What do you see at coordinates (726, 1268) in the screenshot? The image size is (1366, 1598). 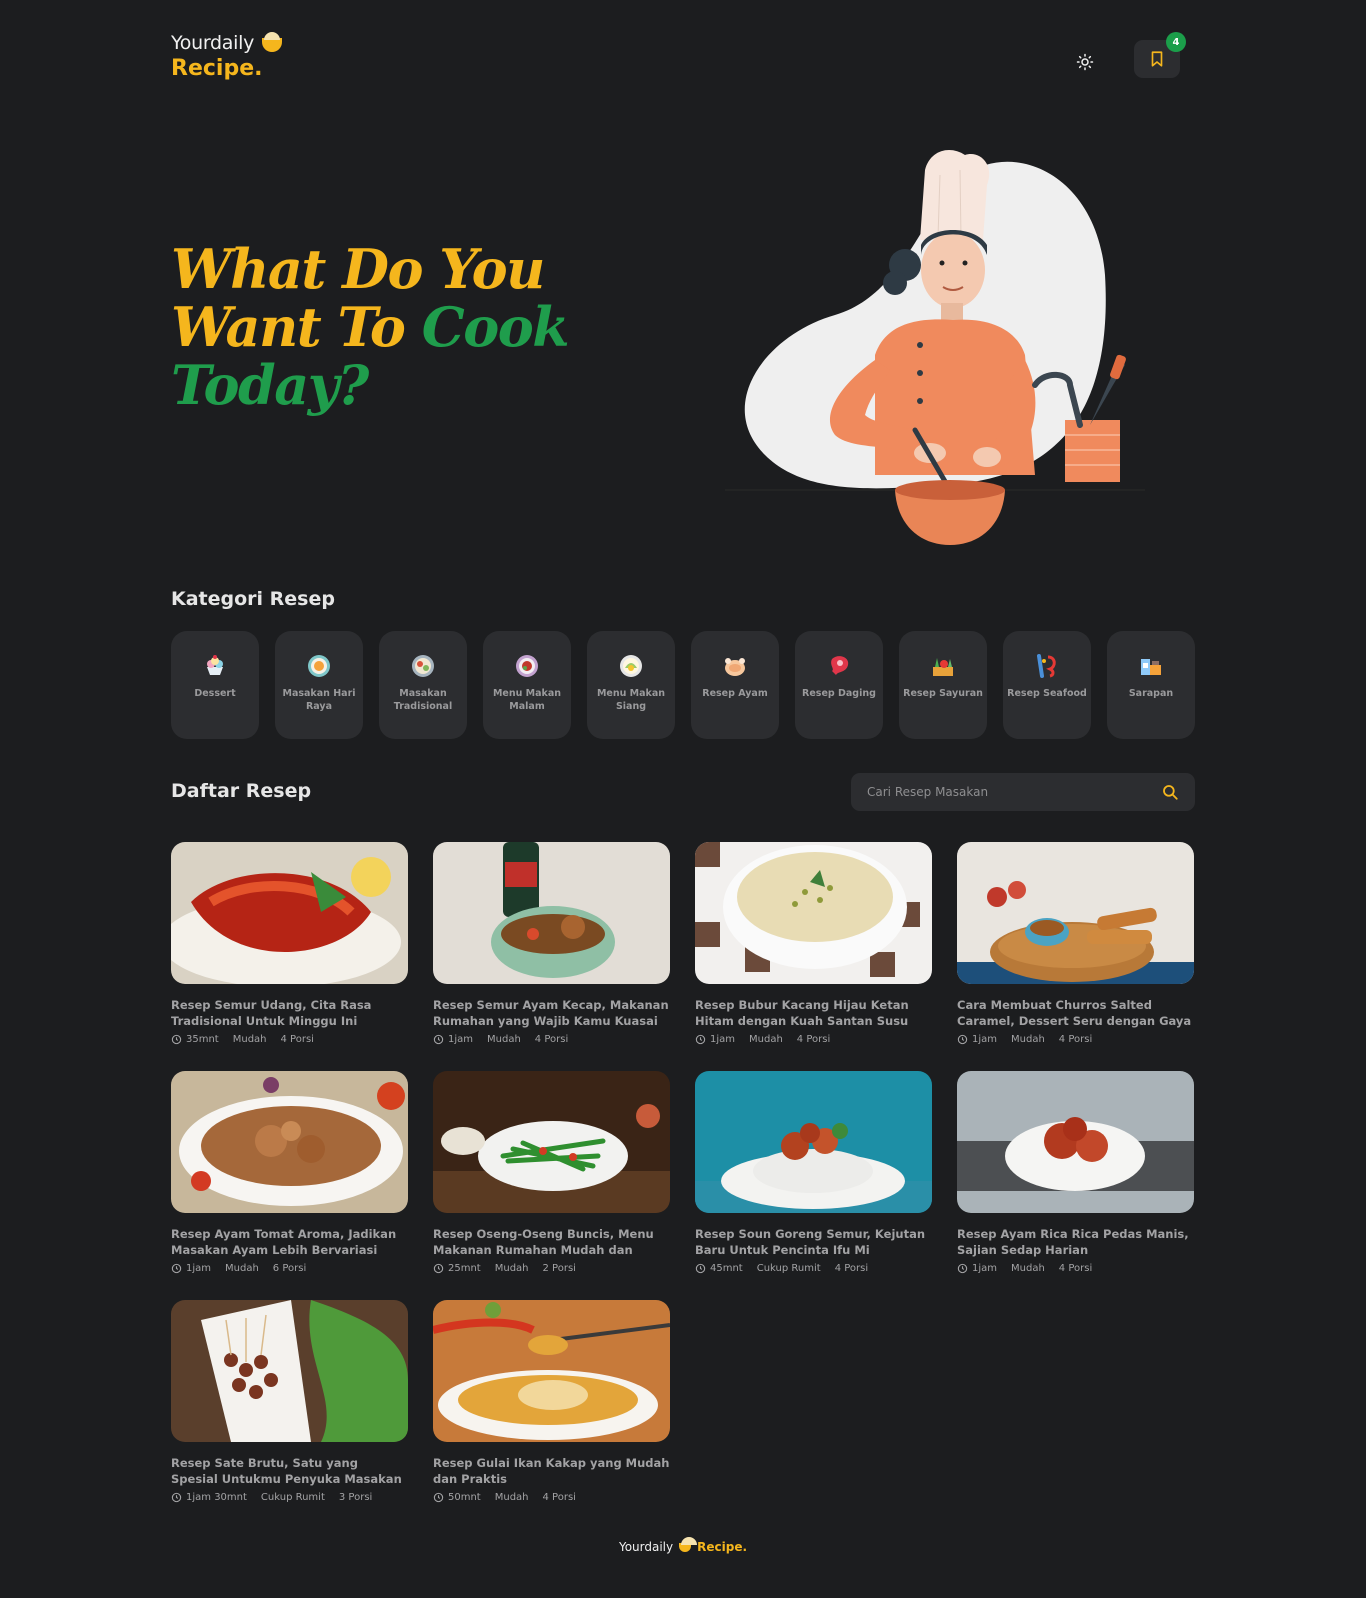 I see `recipe-time: 45mnt` at bounding box center [726, 1268].